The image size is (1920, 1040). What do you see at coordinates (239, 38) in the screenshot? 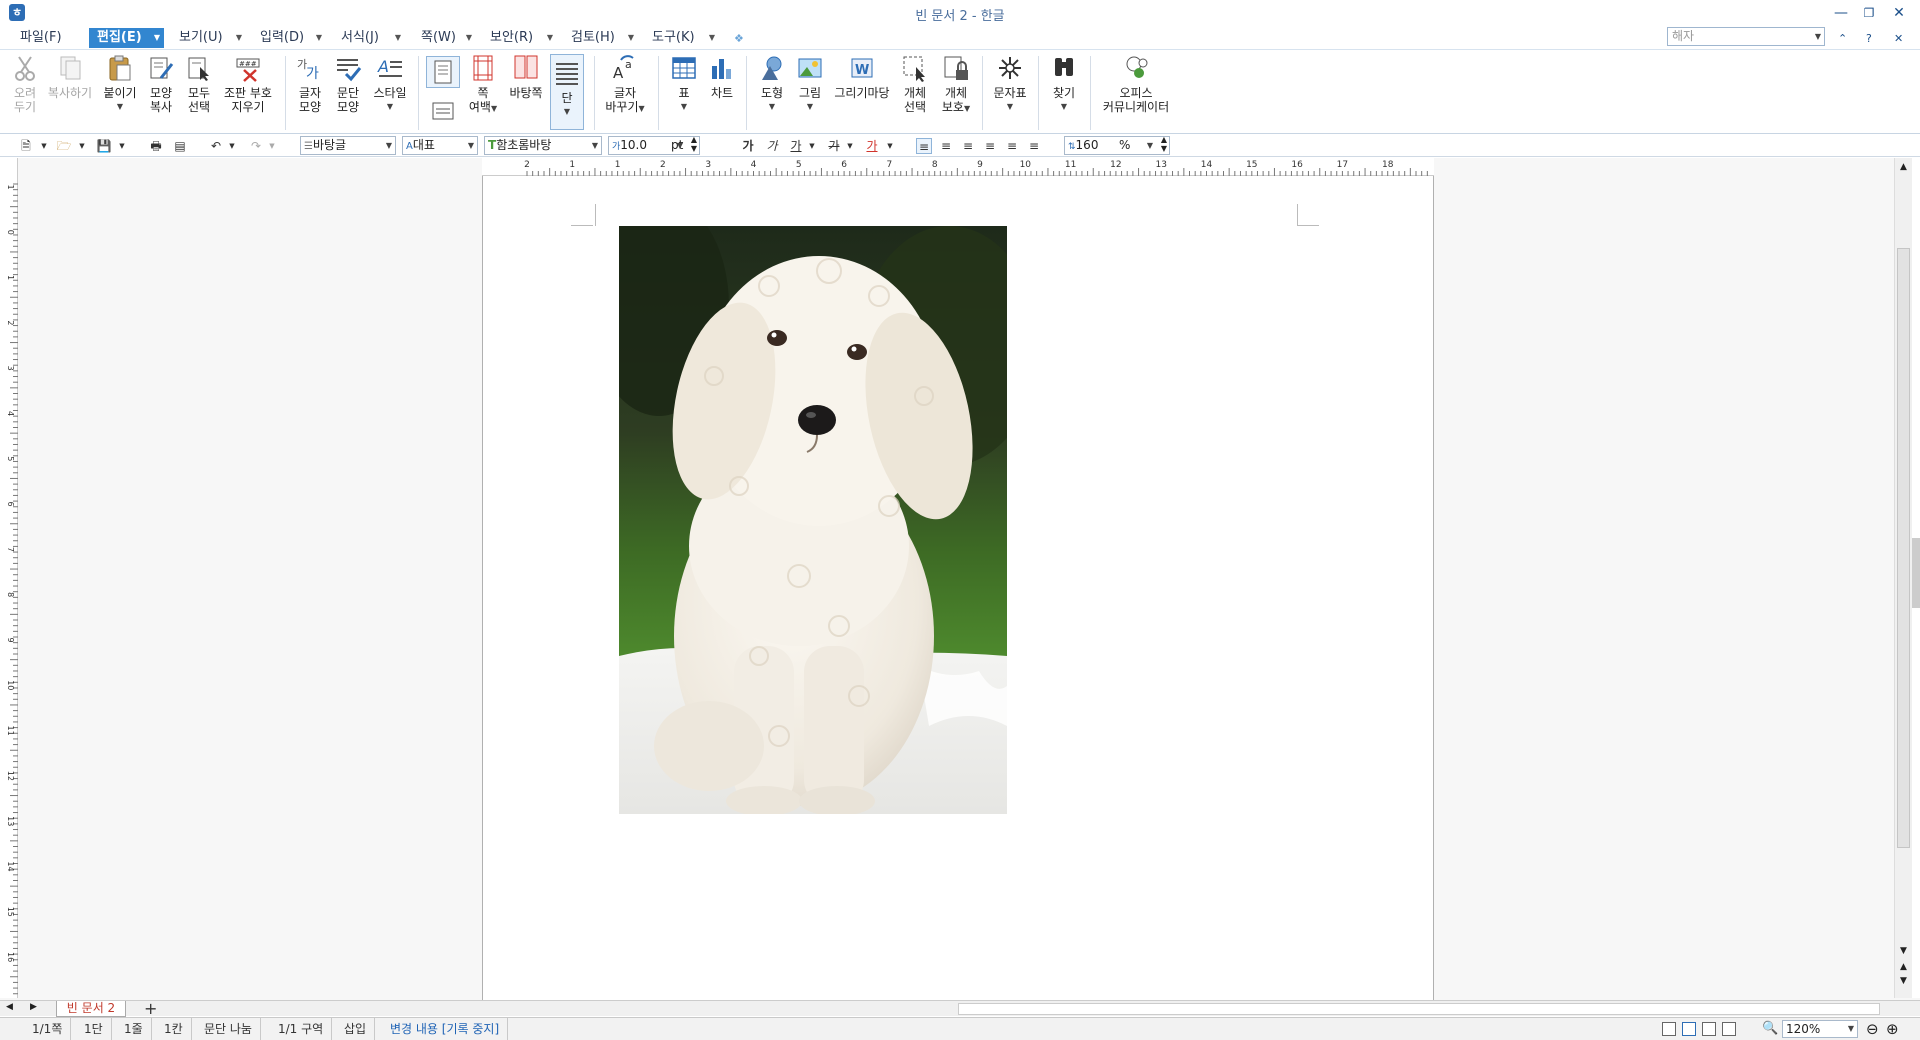
I see `menu-view-dropdown: ▼` at bounding box center [239, 38].